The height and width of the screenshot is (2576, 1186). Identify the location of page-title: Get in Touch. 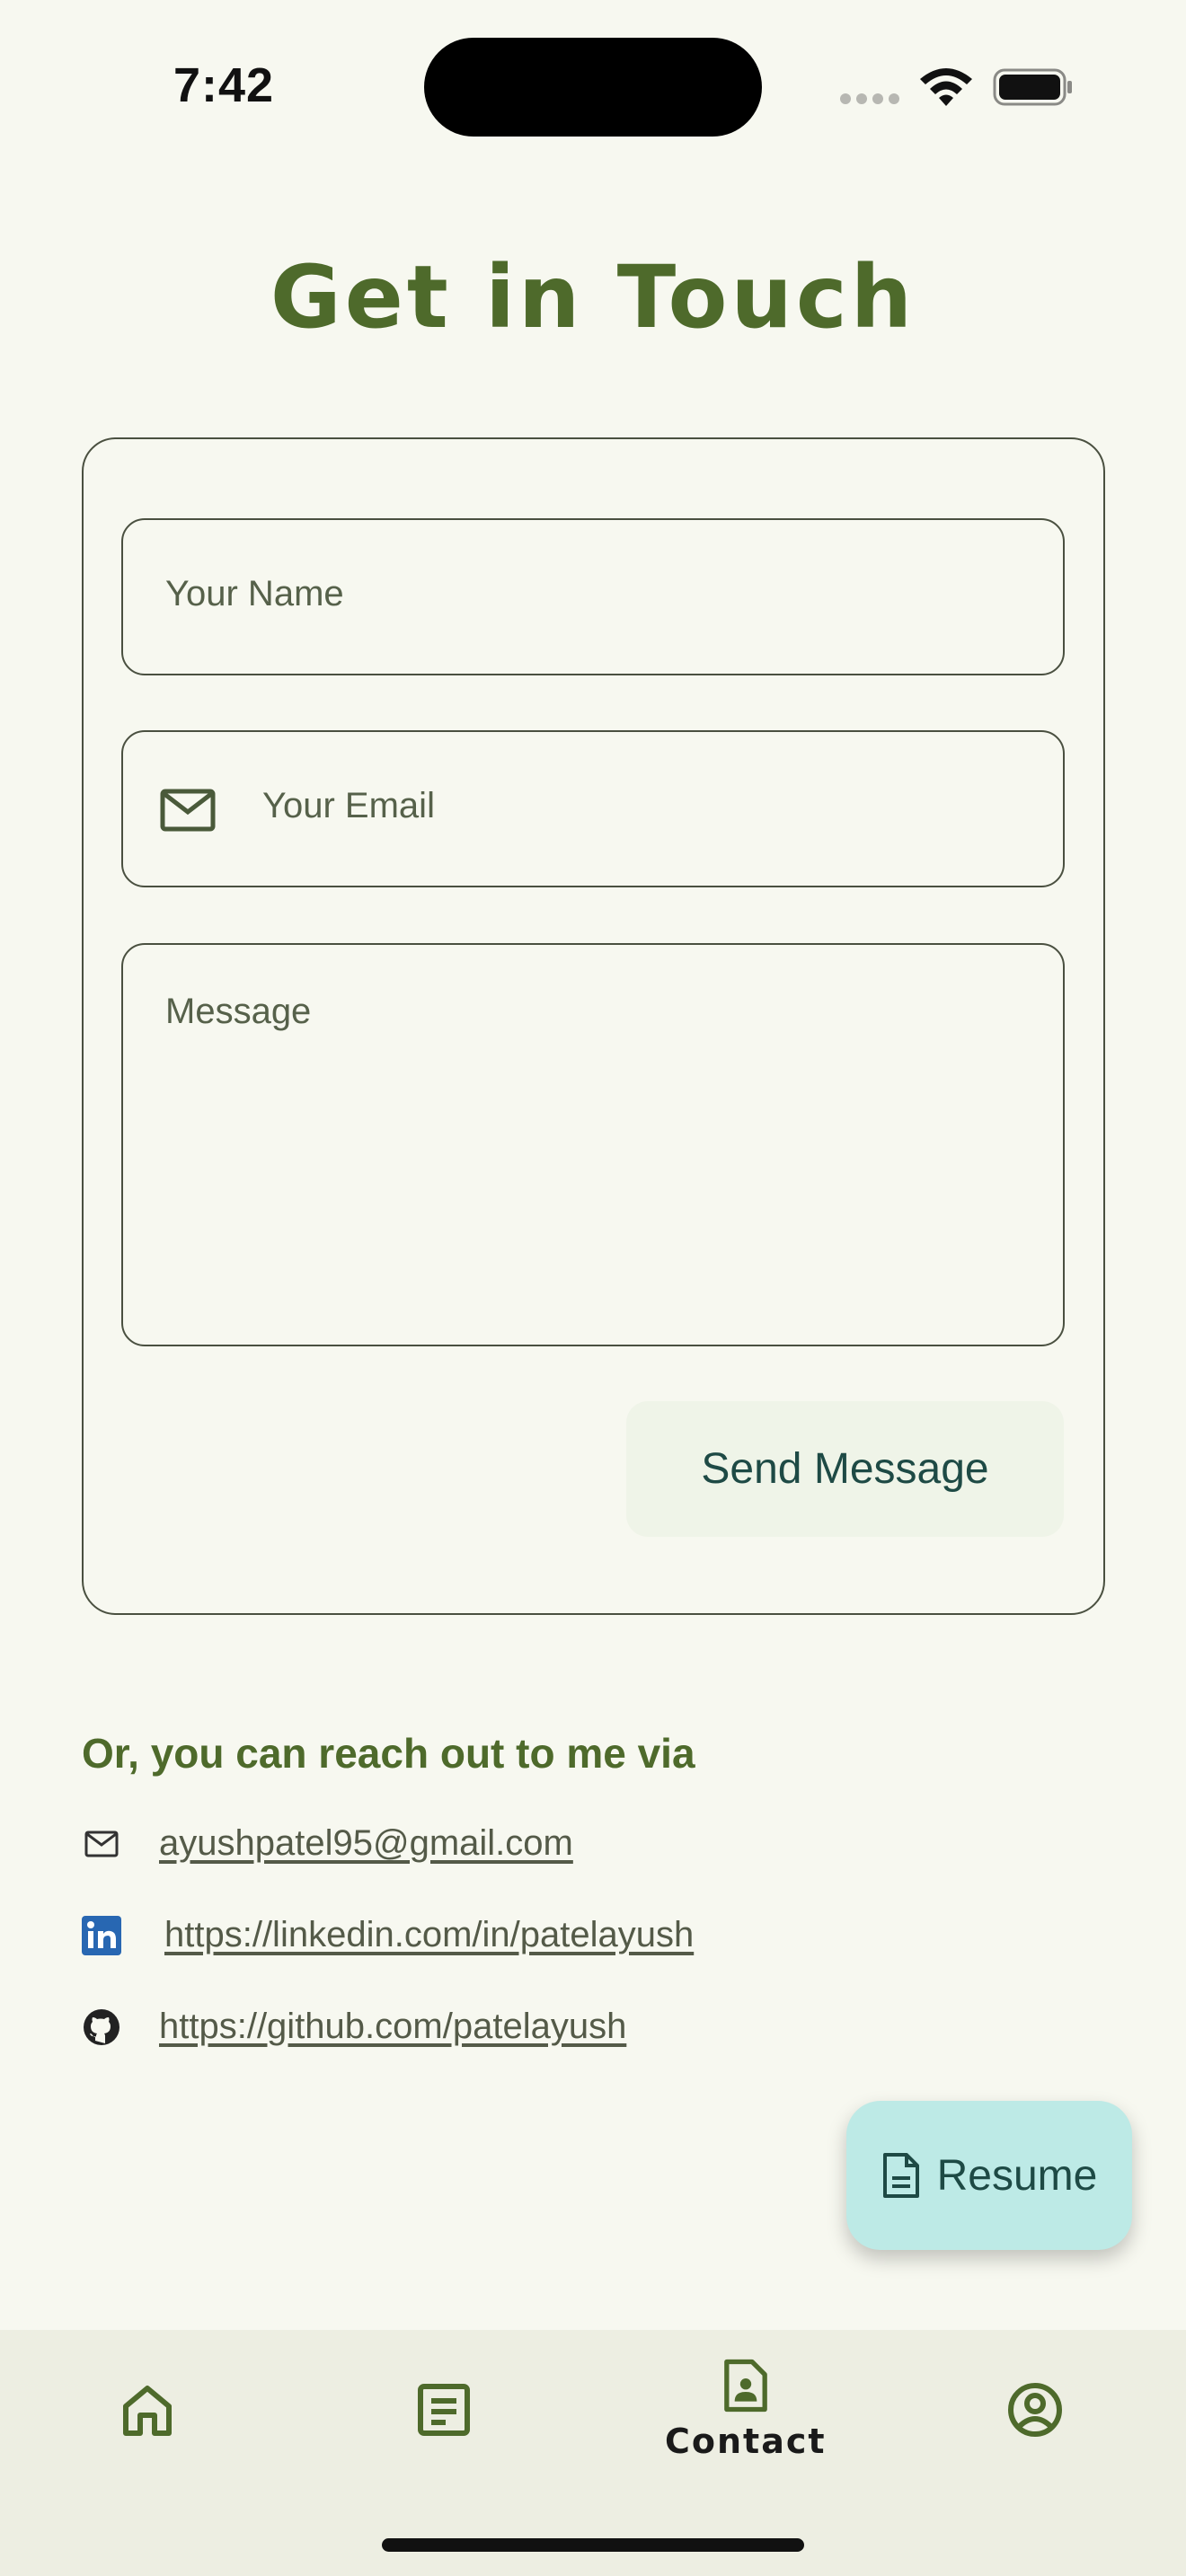
(593, 297).